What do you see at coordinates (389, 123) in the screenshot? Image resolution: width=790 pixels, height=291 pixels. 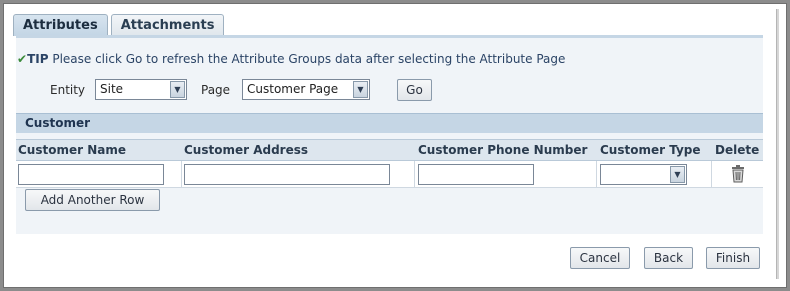 I see `section-header: Customer` at bounding box center [389, 123].